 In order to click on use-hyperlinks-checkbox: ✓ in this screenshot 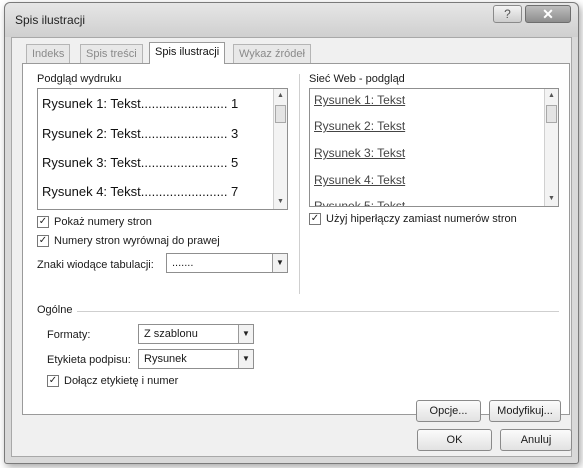, I will do `click(315, 219)`.